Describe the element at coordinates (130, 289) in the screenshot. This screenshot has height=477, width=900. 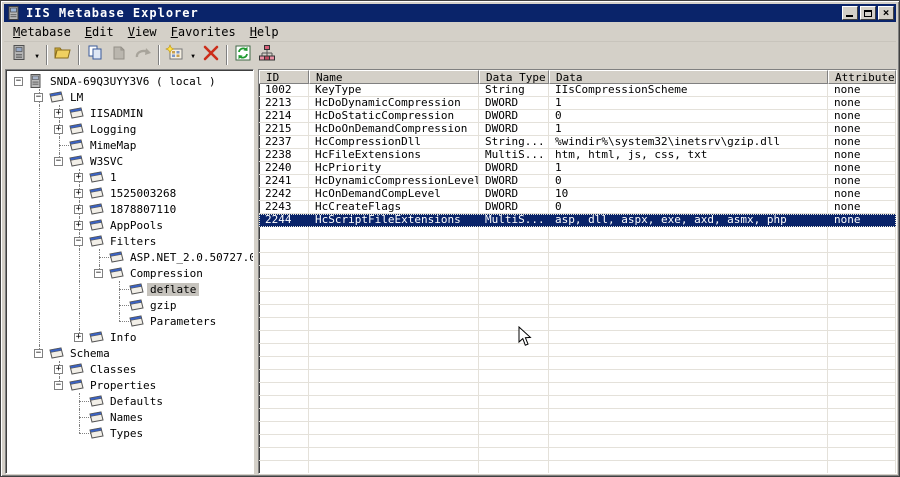
I see `tree-node: deflate` at that location.